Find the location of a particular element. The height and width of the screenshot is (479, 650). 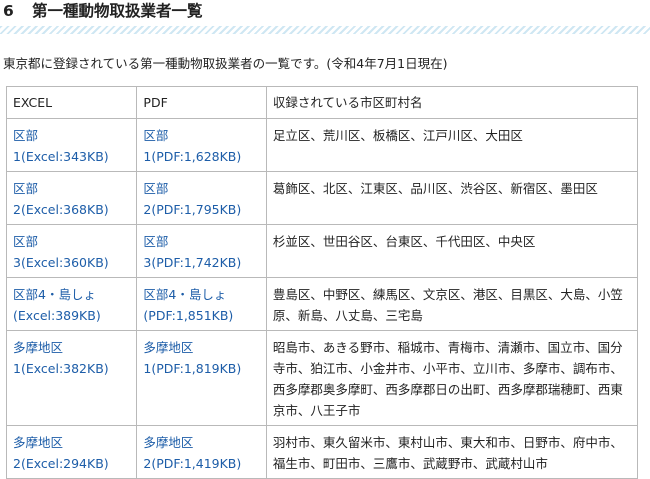

excel-link-ward-1: 区部 1(Excel:343KB) is located at coordinates (61, 146).